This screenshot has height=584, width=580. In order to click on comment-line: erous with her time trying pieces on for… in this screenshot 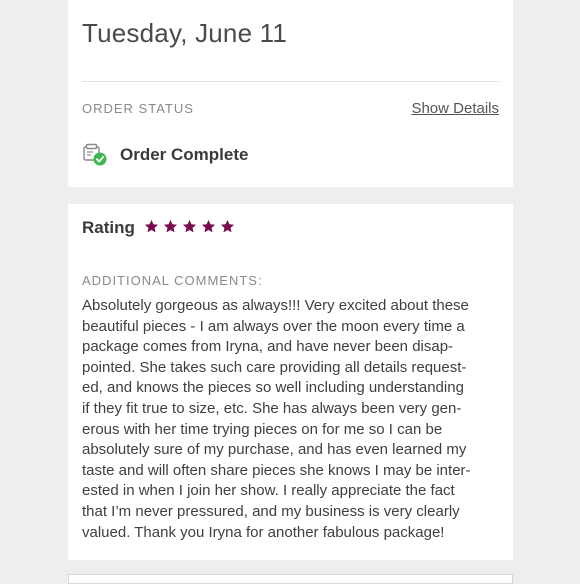, I will do `click(262, 429)`.